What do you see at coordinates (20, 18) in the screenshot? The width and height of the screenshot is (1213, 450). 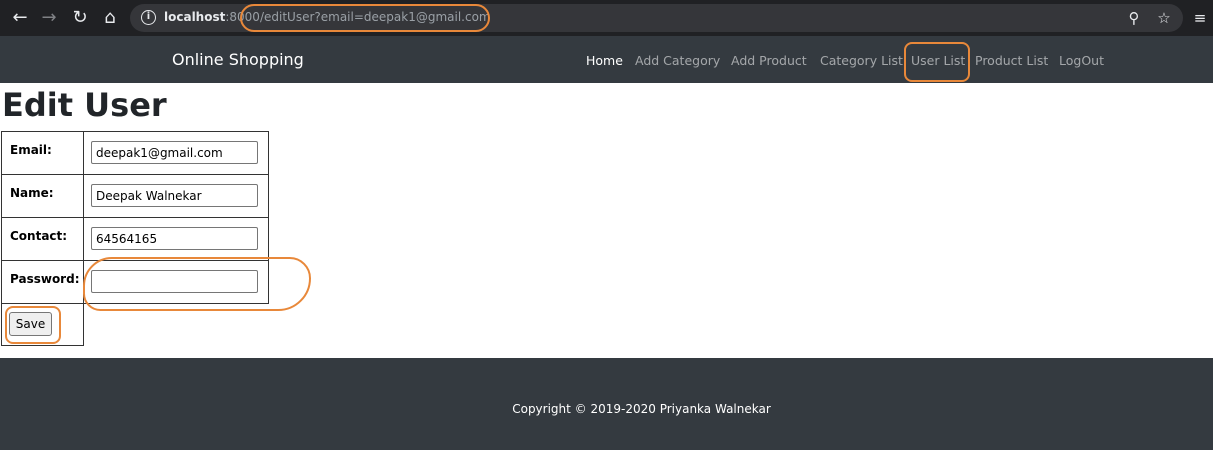 I see `back-arrow-icon: ←` at bounding box center [20, 18].